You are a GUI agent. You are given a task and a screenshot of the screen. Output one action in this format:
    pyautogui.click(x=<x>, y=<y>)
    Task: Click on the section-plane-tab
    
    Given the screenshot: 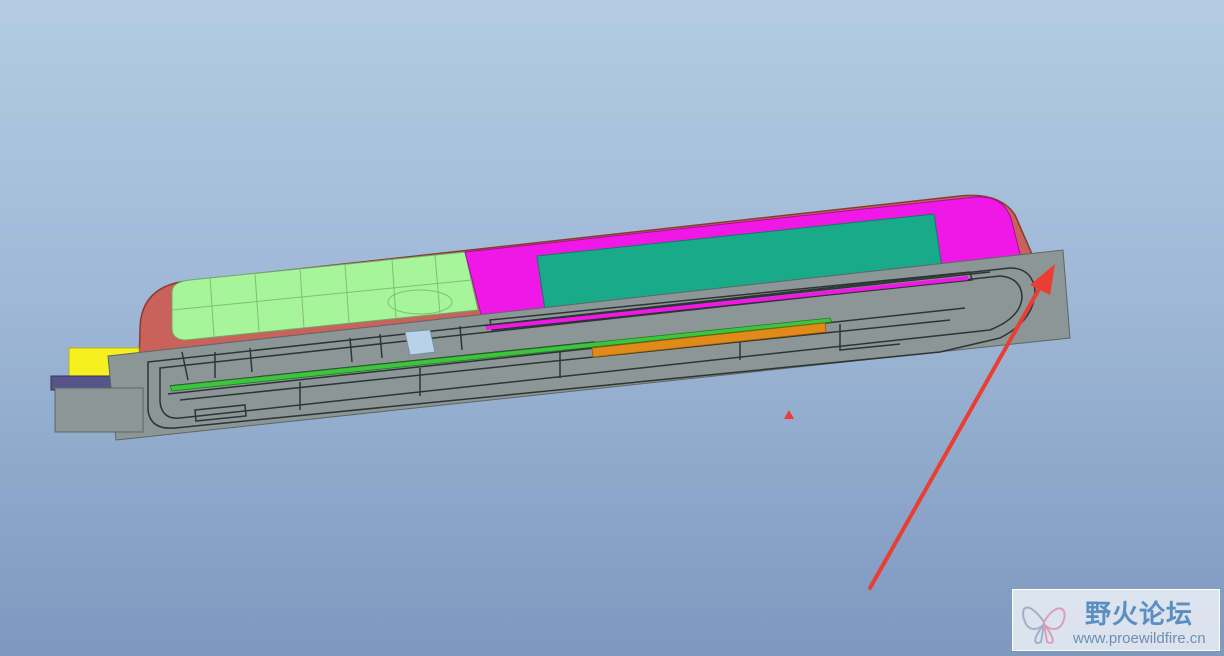 What is the action you would take?
    pyautogui.click(x=99, y=410)
    